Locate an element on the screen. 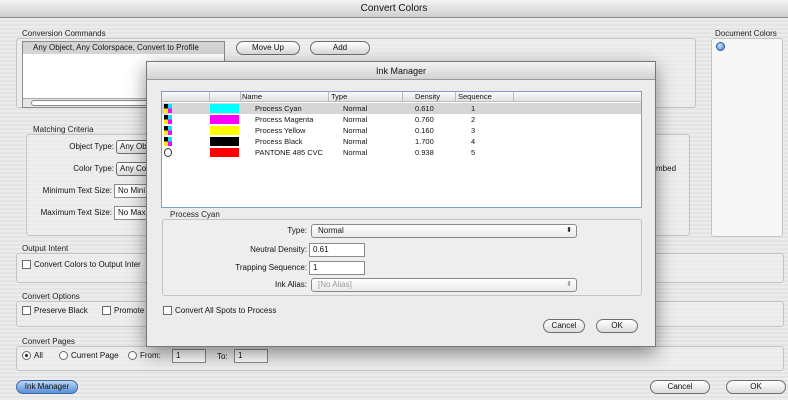 The width and height of the screenshot is (788, 400). from-page-field: 1 is located at coordinates (189, 356).